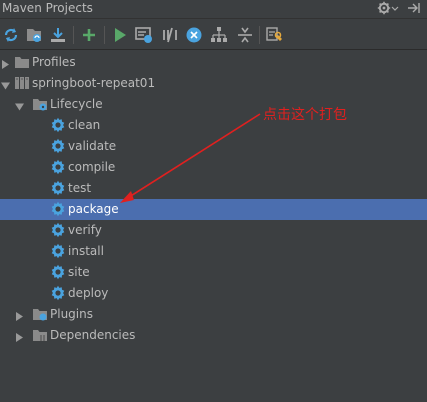 Image resolution: width=427 pixels, height=402 pixels. I want to click on maven-toolbar, so click(213, 35).